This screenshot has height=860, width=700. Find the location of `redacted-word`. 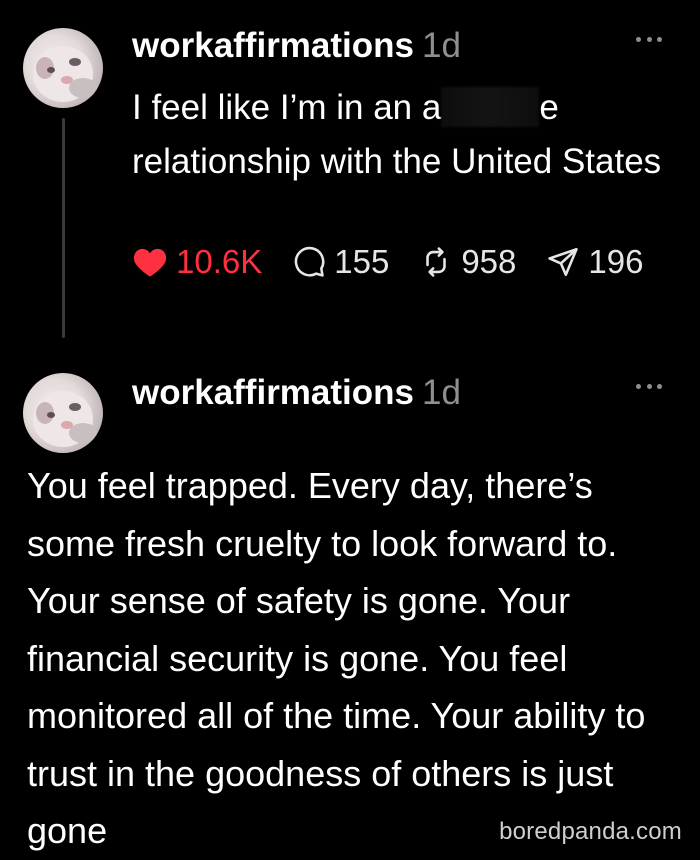

redacted-word is located at coordinates (490, 107).